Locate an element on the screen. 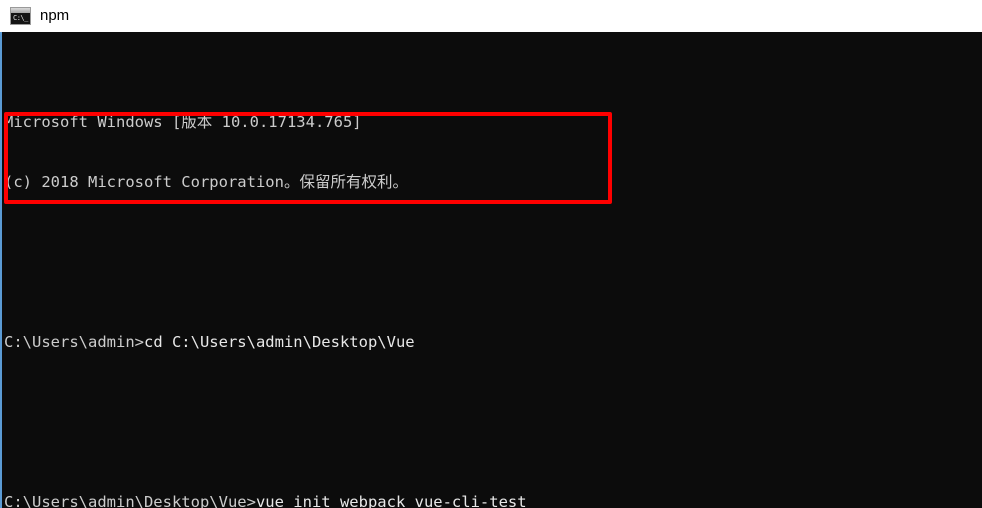 The height and width of the screenshot is (508, 982). shell-prompt: C:\Users\admin\Desktop\Vue> is located at coordinates (130, 500).